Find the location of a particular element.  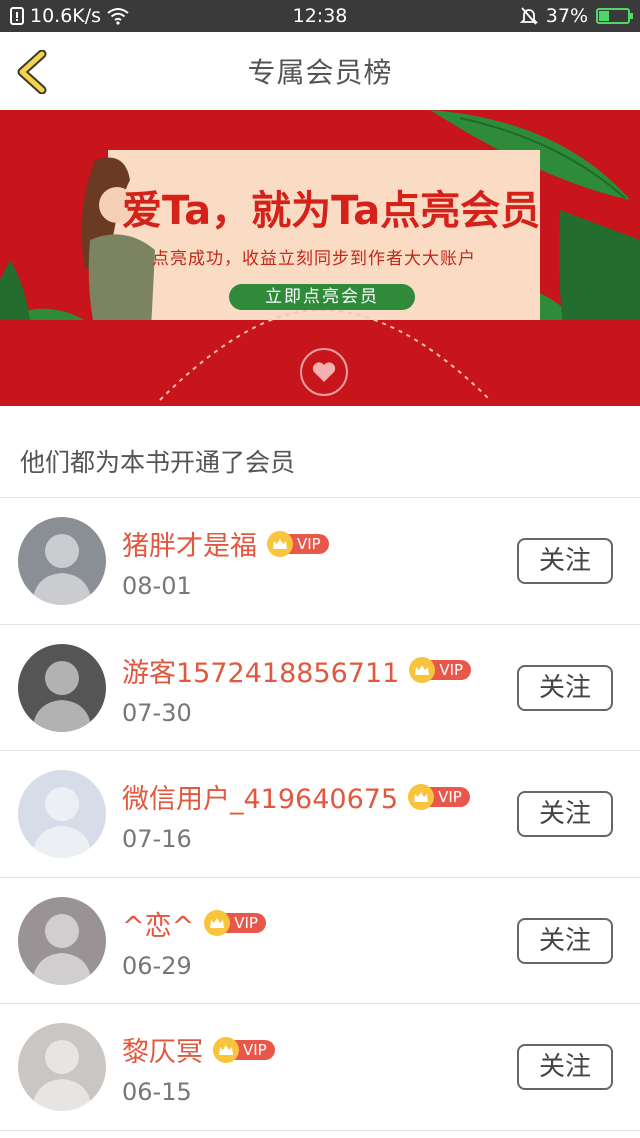

nav-bar: 专属会员榜 is located at coordinates (320, 71).